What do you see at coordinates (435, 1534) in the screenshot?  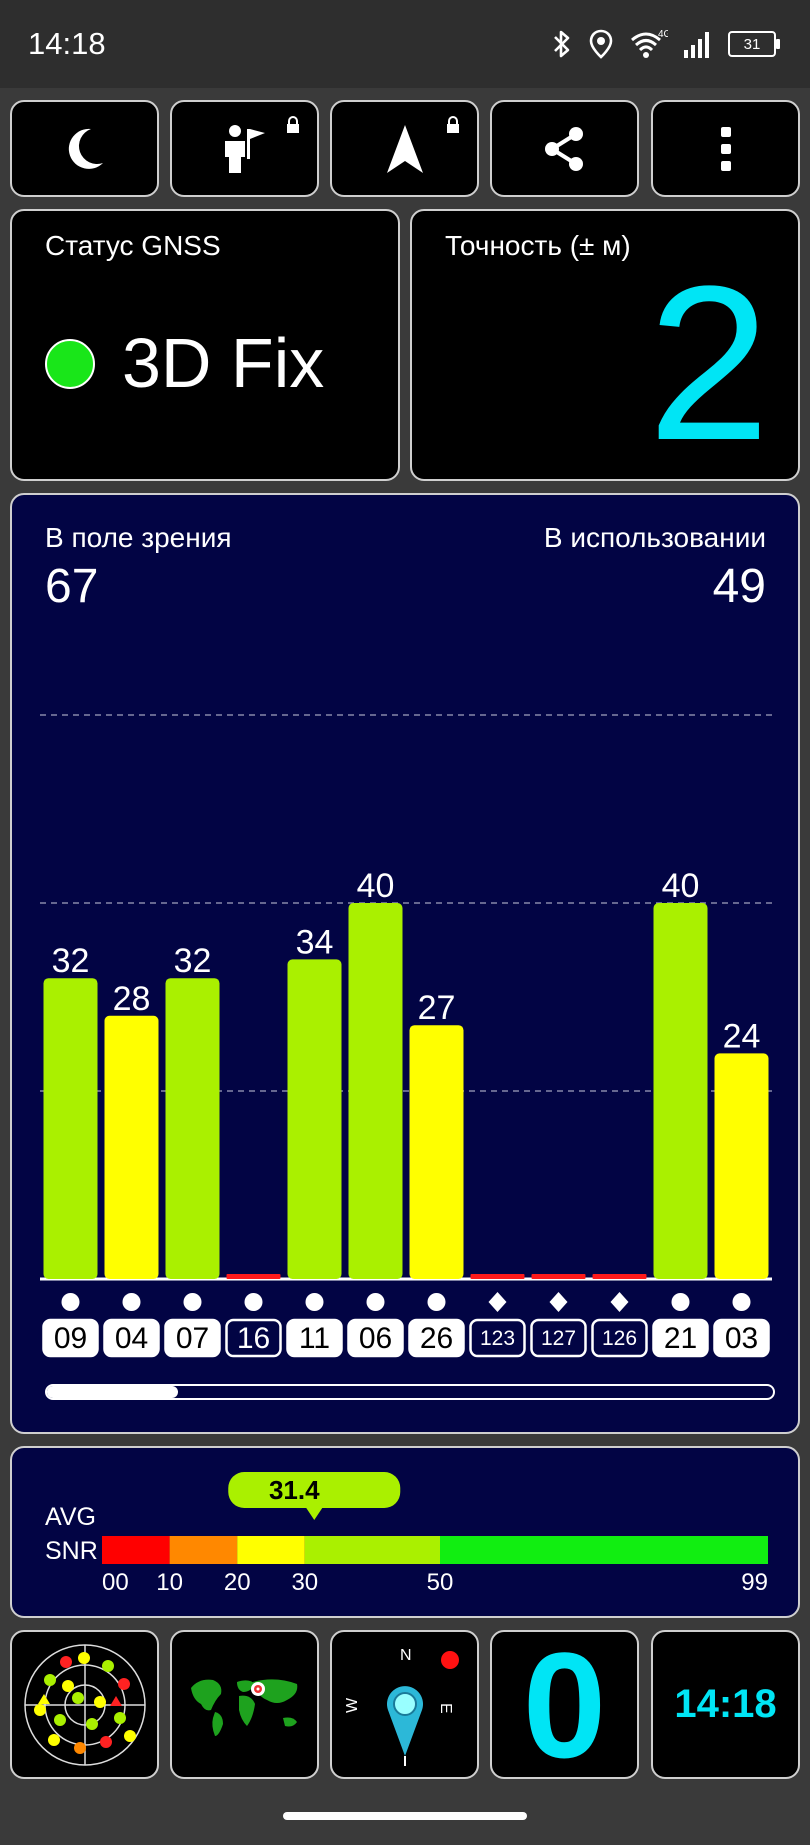 I see `snr-scale: 00 10 20 30 50 99 31.4` at bounding box center [435, 1534].